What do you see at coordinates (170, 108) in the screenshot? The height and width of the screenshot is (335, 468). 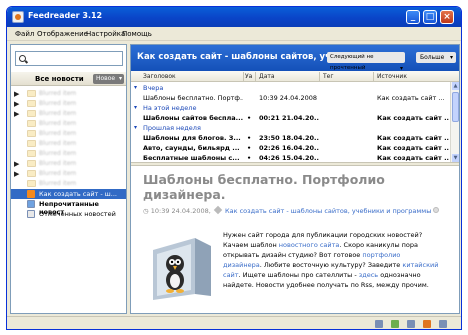 I see `group-label: На этой неделе` at bounding box center [170, 108].